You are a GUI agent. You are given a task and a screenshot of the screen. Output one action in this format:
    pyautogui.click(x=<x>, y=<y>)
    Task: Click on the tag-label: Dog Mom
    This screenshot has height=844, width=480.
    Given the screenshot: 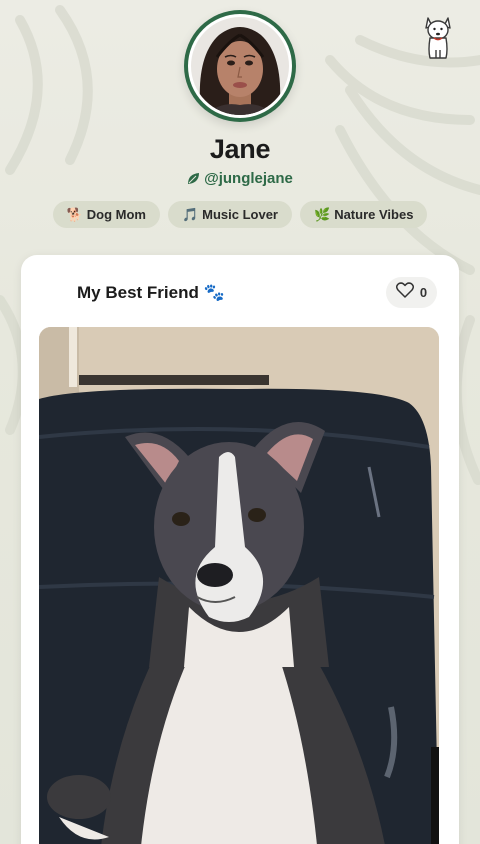 What is the action you would take?
    pyautogui.click(x=116, y=214)
    